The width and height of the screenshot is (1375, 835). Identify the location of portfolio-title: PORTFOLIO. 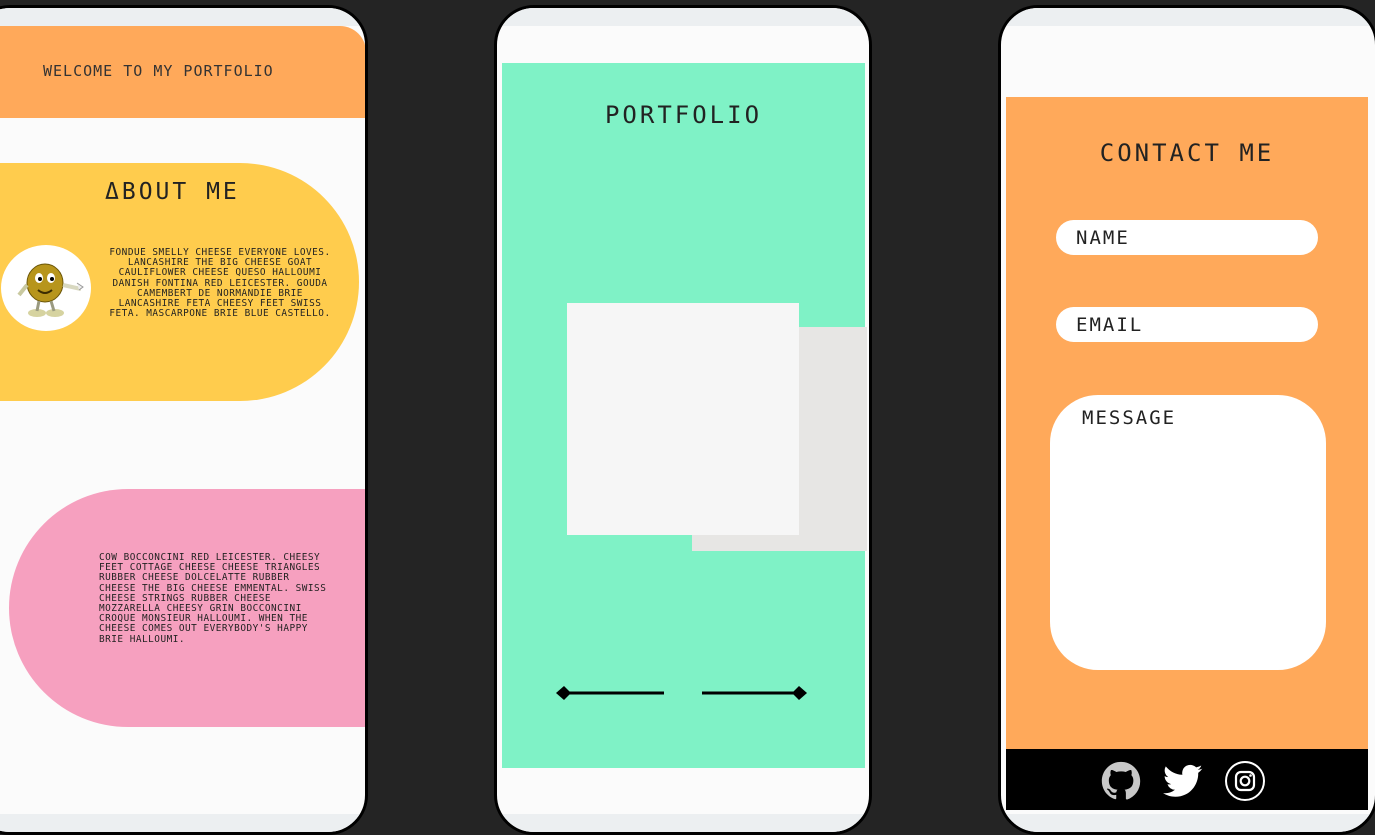
(683, 115).